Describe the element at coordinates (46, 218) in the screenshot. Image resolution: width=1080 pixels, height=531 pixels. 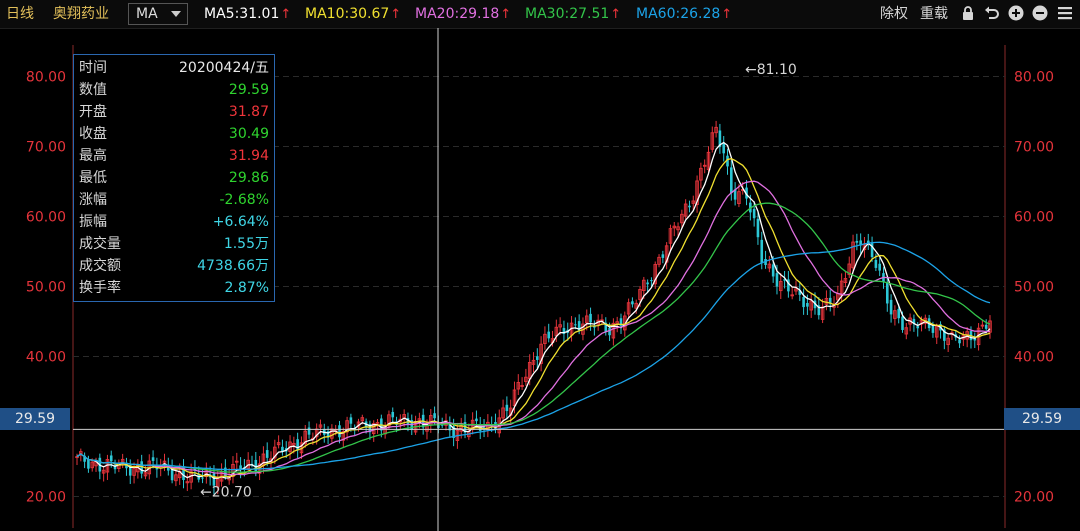
I see `y-tick-label-left: 60.00` at that location.